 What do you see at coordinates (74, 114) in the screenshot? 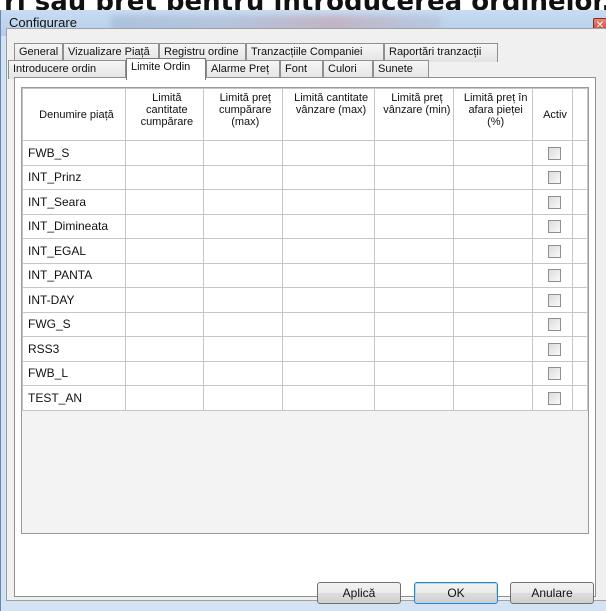
I see `column-header-market-name: Denumire piață` at bounding box center [74, 114].